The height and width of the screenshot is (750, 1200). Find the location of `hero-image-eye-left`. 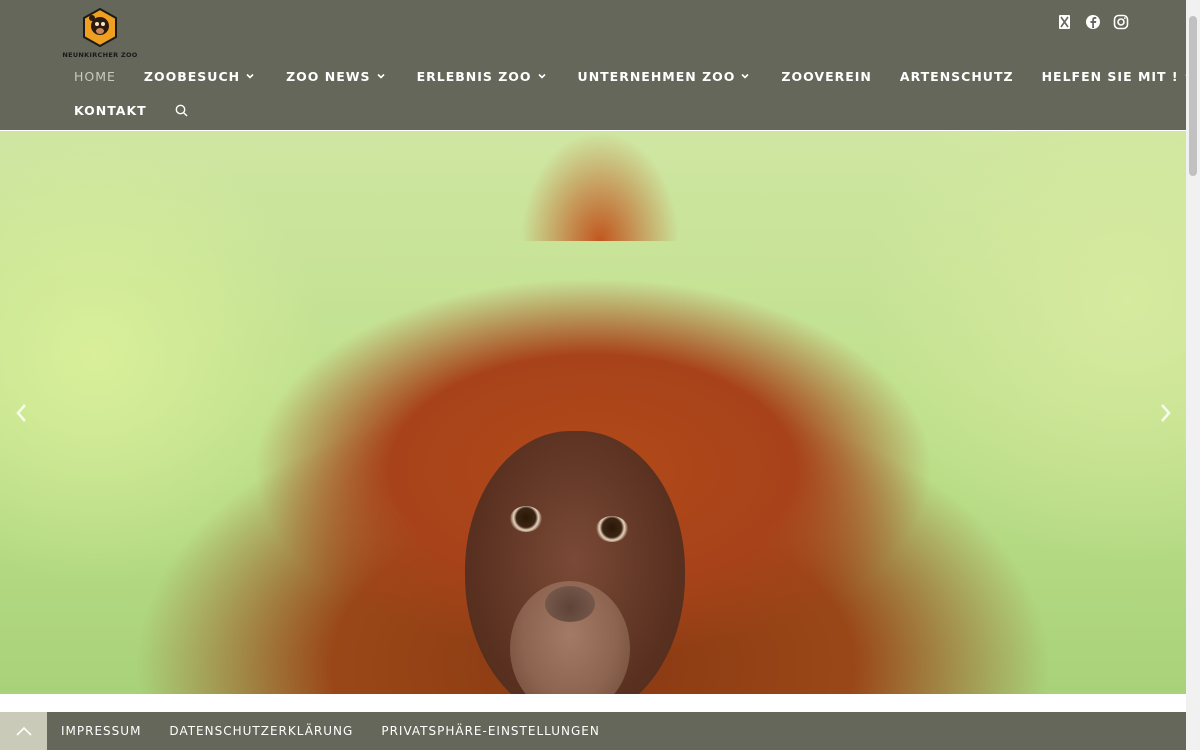

hero-image-eye-left is located at coordinates (526, 519).